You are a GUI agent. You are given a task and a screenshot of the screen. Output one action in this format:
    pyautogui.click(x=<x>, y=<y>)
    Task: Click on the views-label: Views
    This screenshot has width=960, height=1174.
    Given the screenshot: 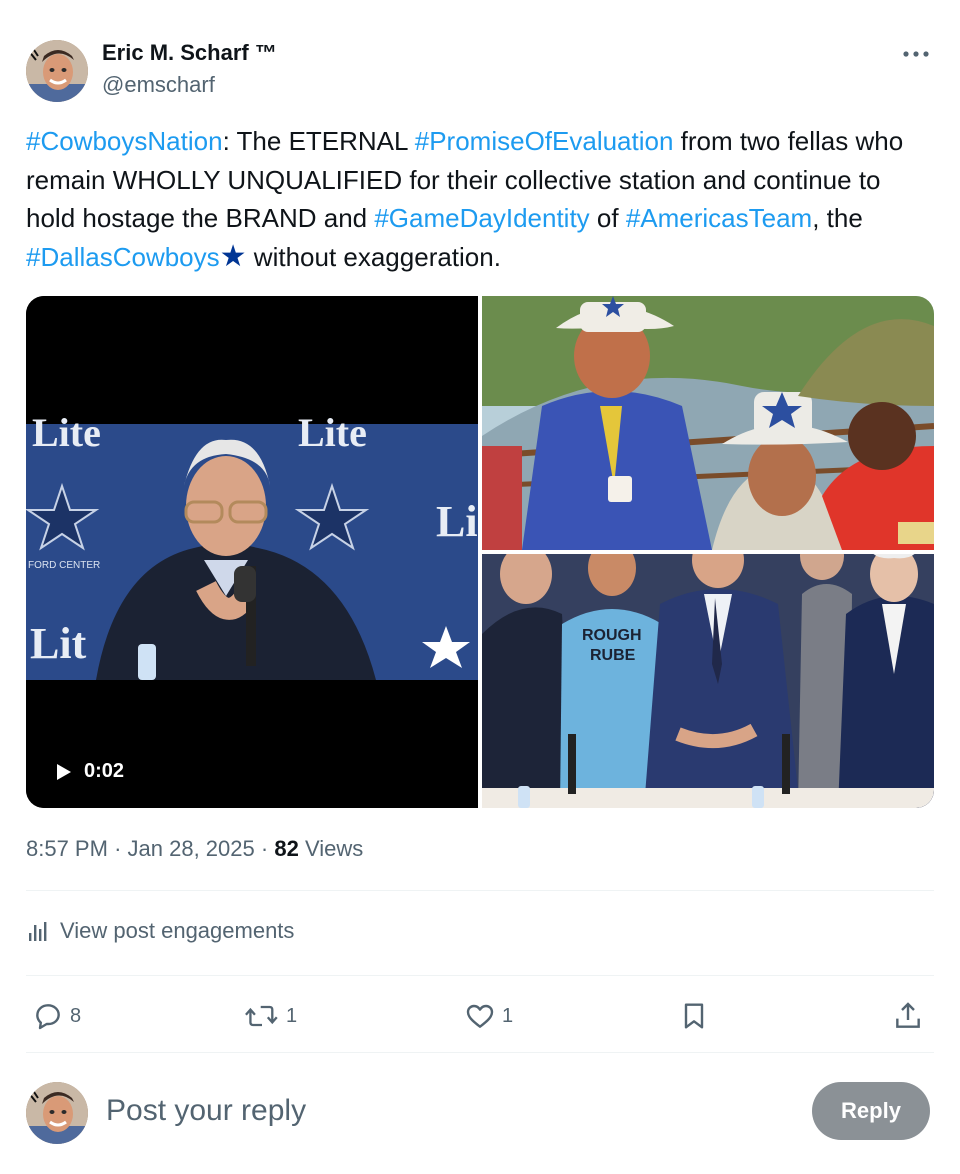 What is the action you would take?
    pyautogui.click(x=334, y=848)
    